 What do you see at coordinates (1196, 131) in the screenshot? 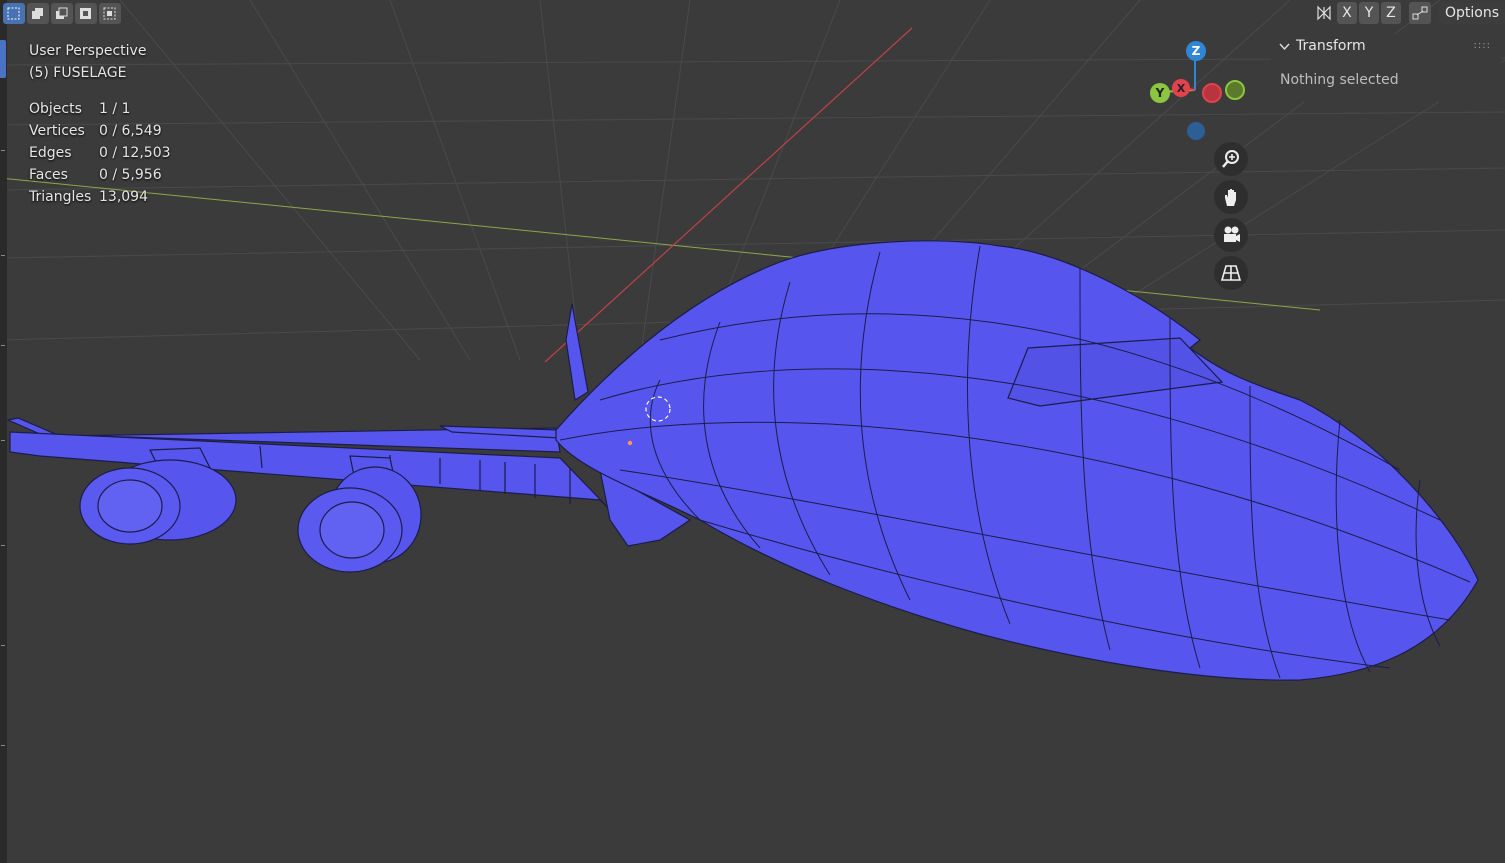
I see `gizmo-neg-z-axis` at bounding box center [1196, 131].